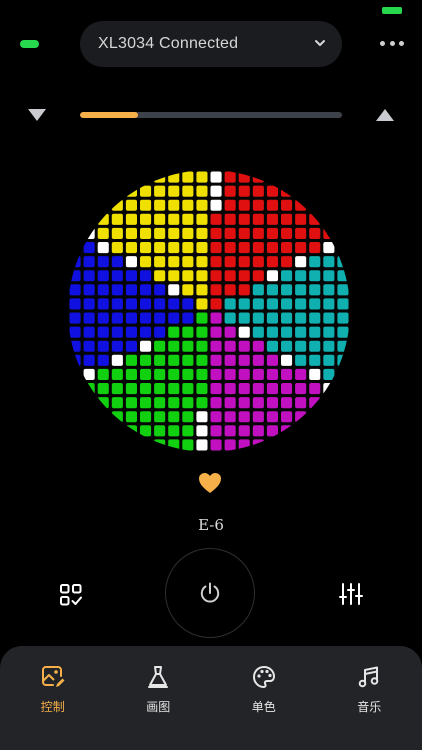  What do you see at coordinates (263, 677) in the screenshot?
I see `palette-icon` at bounding box center [263, 677].